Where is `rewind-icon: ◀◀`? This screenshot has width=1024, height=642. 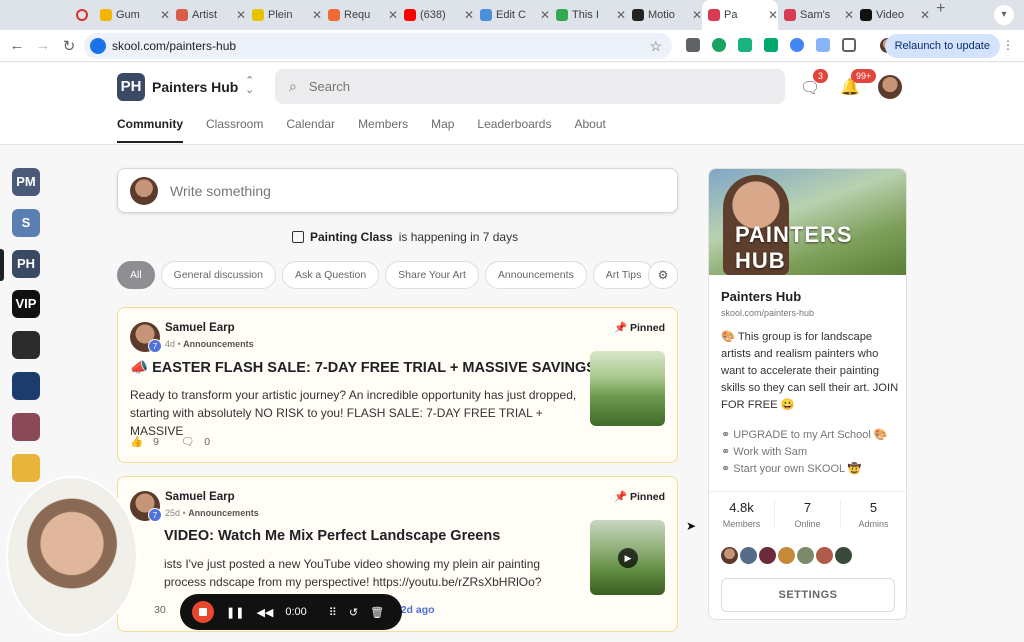
rewind-icon: ◀◀ is located at coordinates (264, 612).